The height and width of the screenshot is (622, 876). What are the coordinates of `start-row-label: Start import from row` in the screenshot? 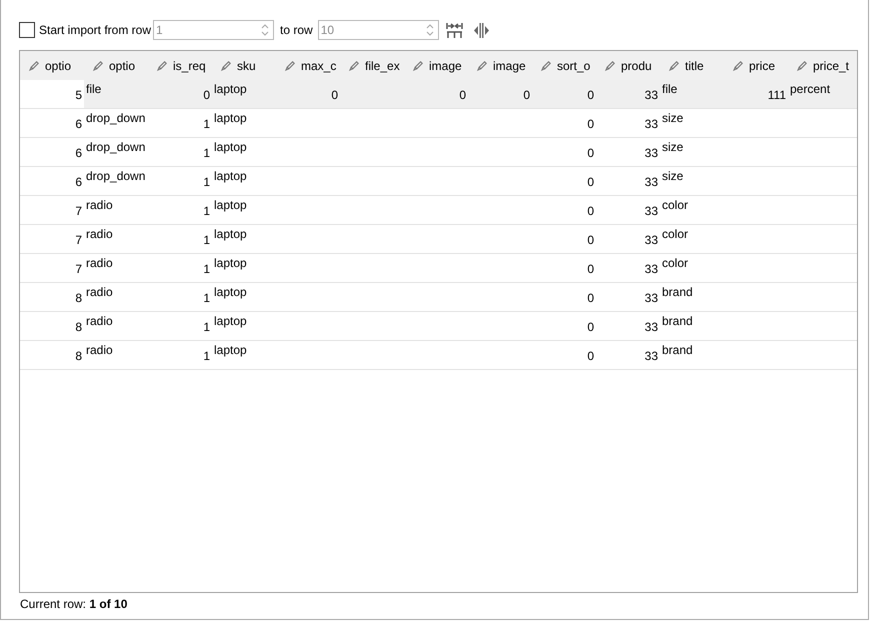 It's located at (95, 30).